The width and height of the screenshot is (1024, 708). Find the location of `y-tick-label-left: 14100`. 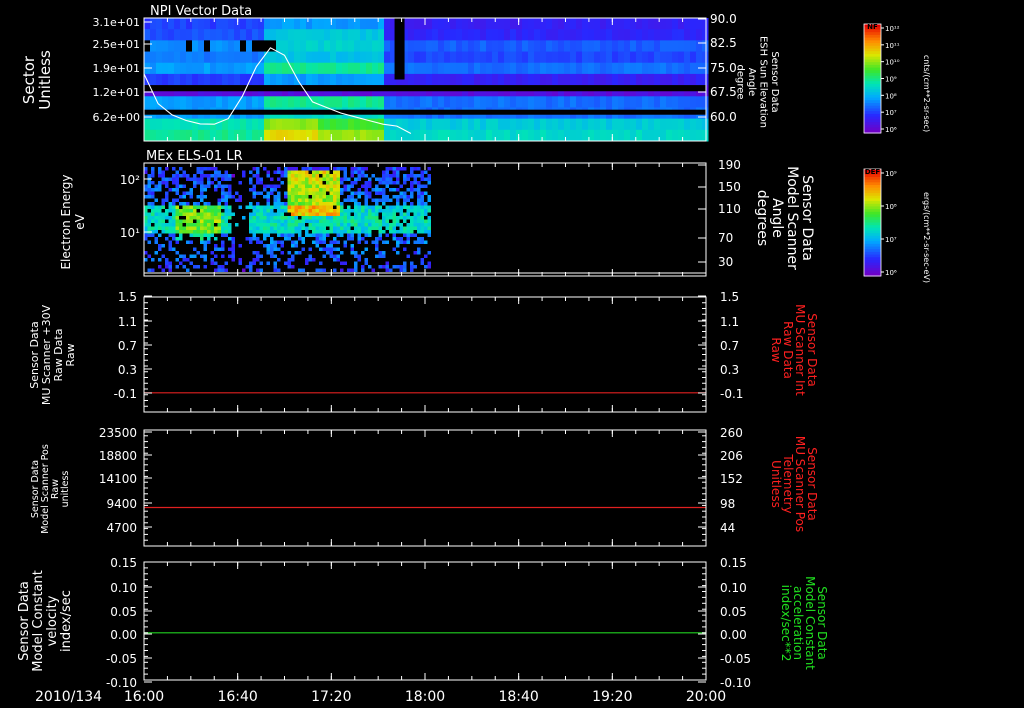

y-tick-label-left: 14100 is located at coordinates (118, 479).